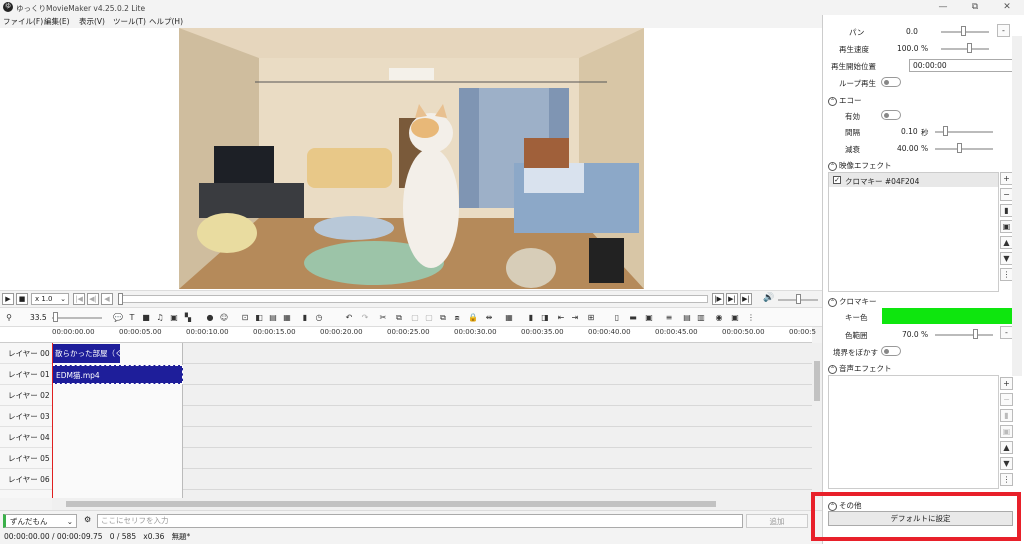 The height and width of the screenshot is (544, 1024). What do you see at coordinates (1006, 463) in the screenshot?
I see `audio-move-down-icon: ▼` at bounding box center [1006, 463].